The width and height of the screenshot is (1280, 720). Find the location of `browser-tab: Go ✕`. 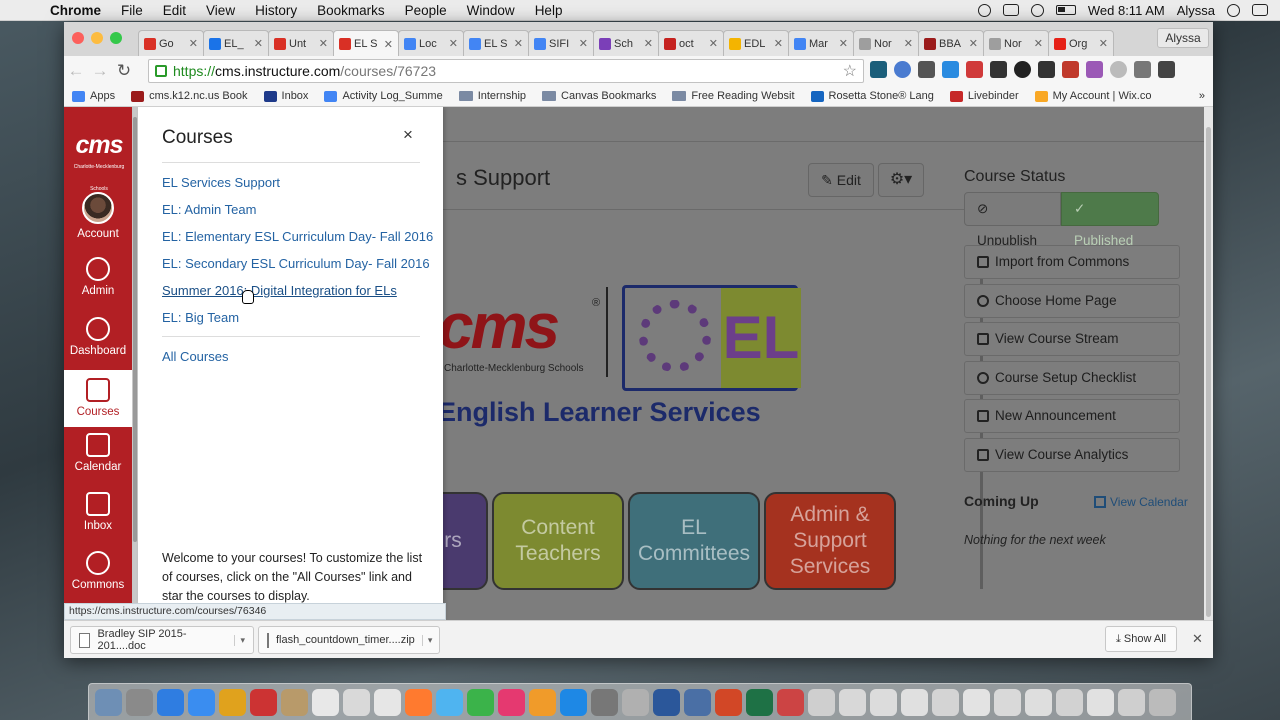

browser-tab: Go ✕ is located at coordinates (171, 43).